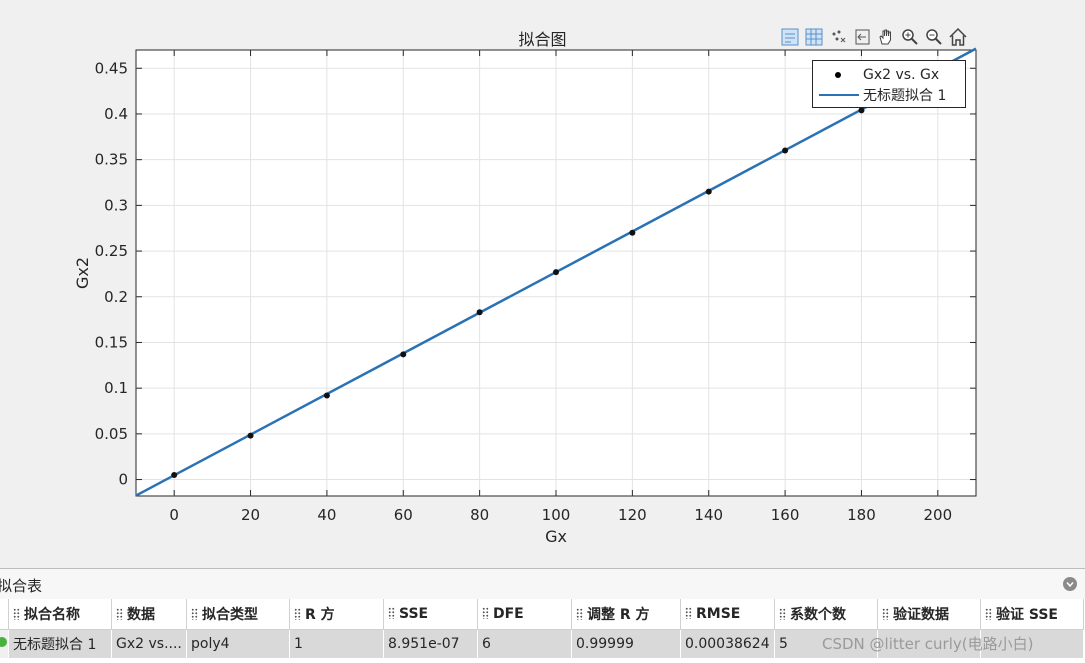 This screenshot has height=663, width=1085. I want to click on collapse-panel-button, so click(1070, 584).